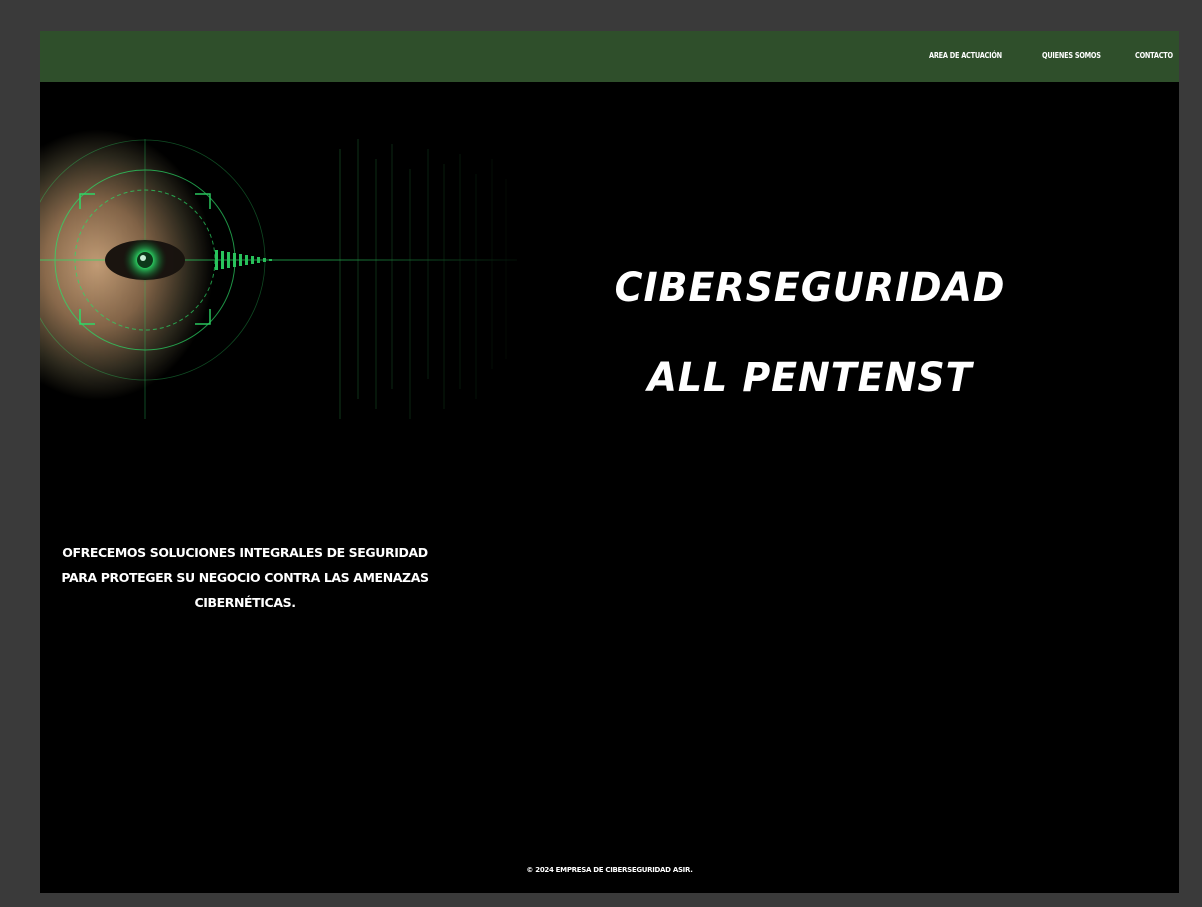  Describe the element at coordinates (609, 56) in the screenshot. I see `top-navbar: AREA DE ACTUACIÓN QUIENES SOMOS CONTACTO` at that location.